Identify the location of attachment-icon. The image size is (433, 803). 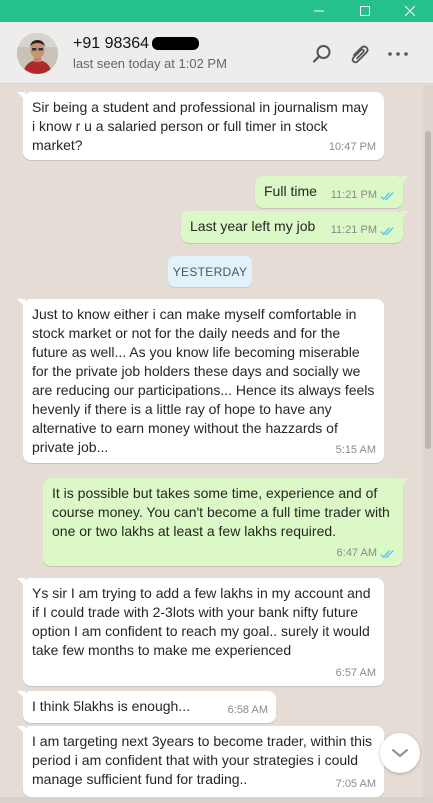
(360, 54).